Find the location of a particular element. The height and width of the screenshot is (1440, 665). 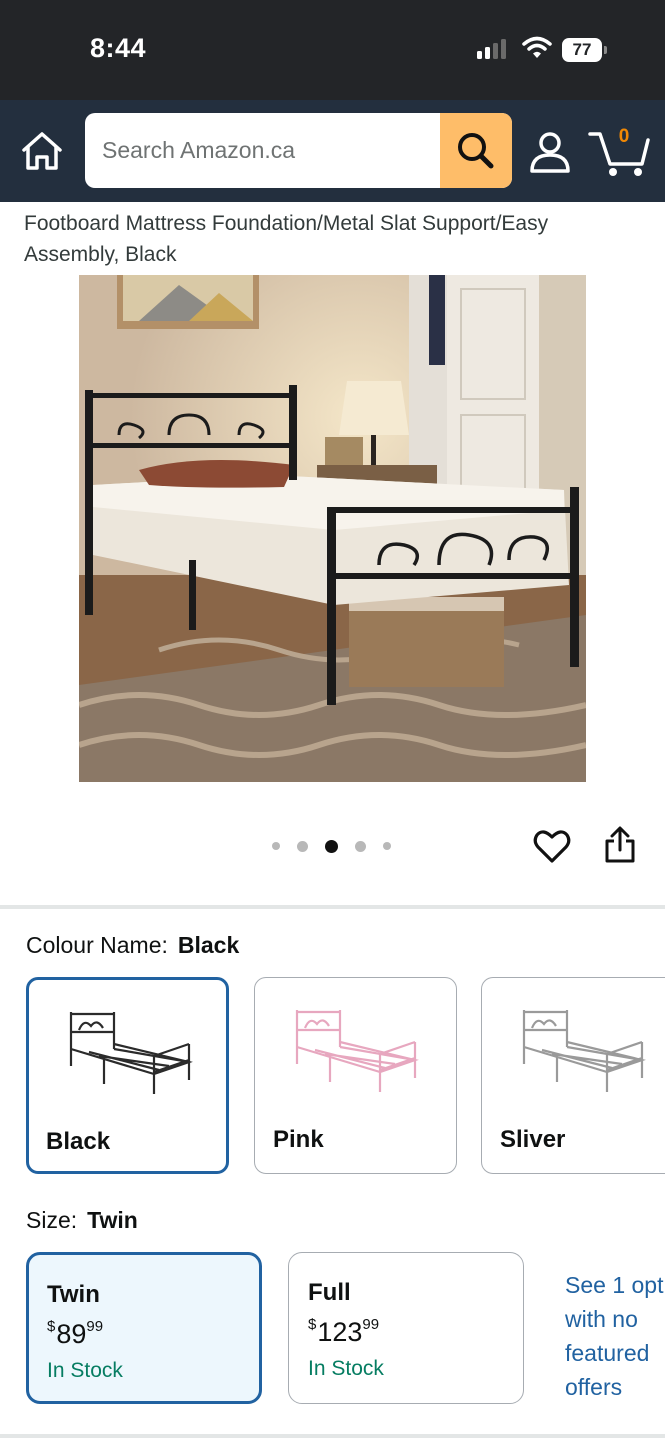

wishlist-heart-icon is located at coordinates (552, 846).